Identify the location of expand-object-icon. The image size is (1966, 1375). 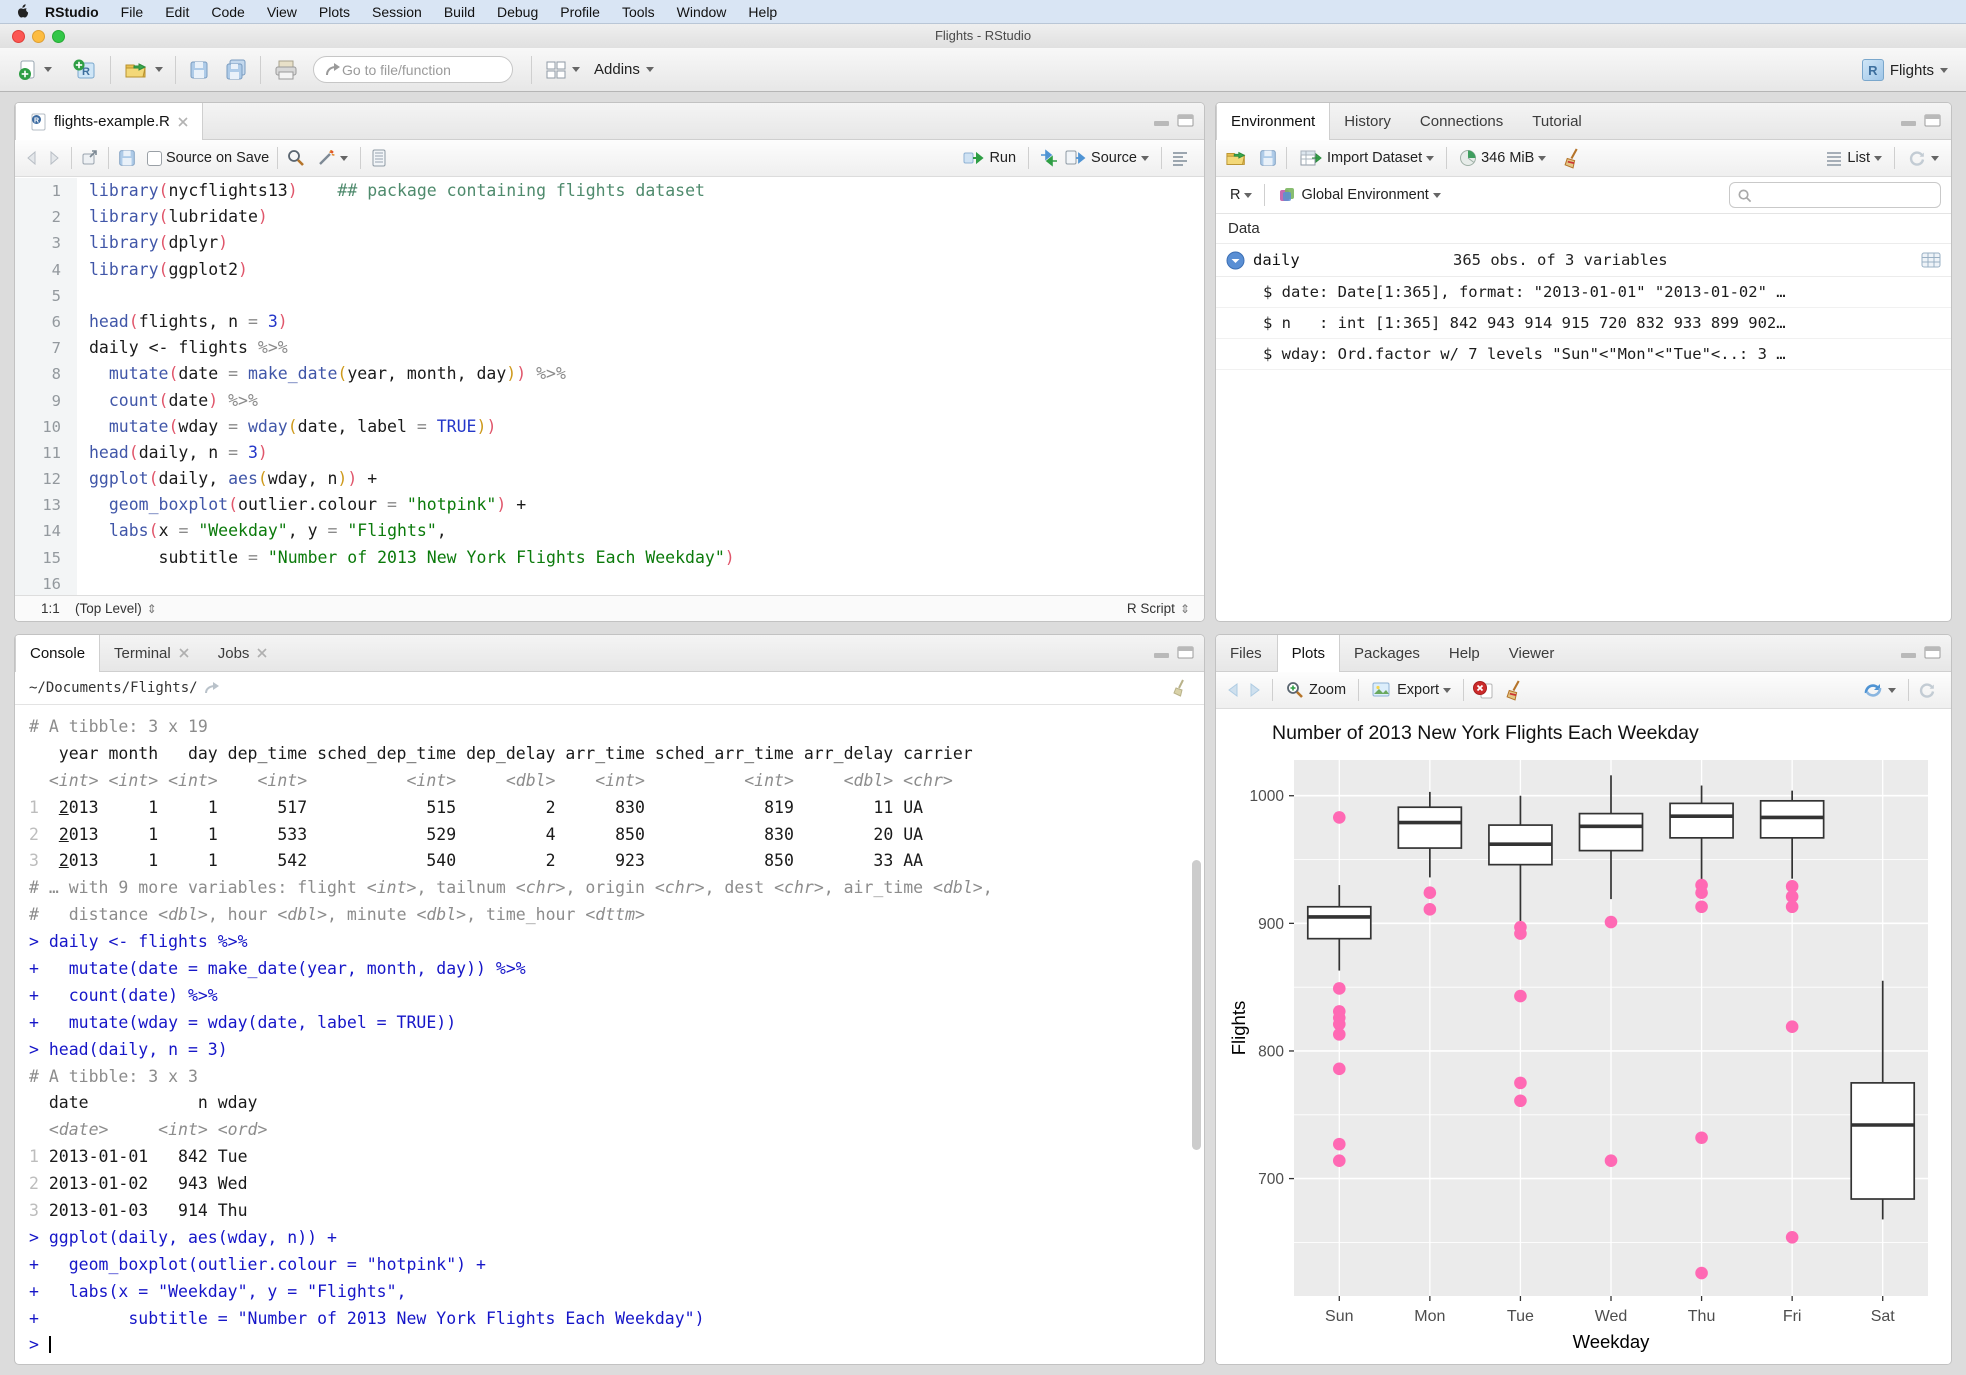
(1235, 260).